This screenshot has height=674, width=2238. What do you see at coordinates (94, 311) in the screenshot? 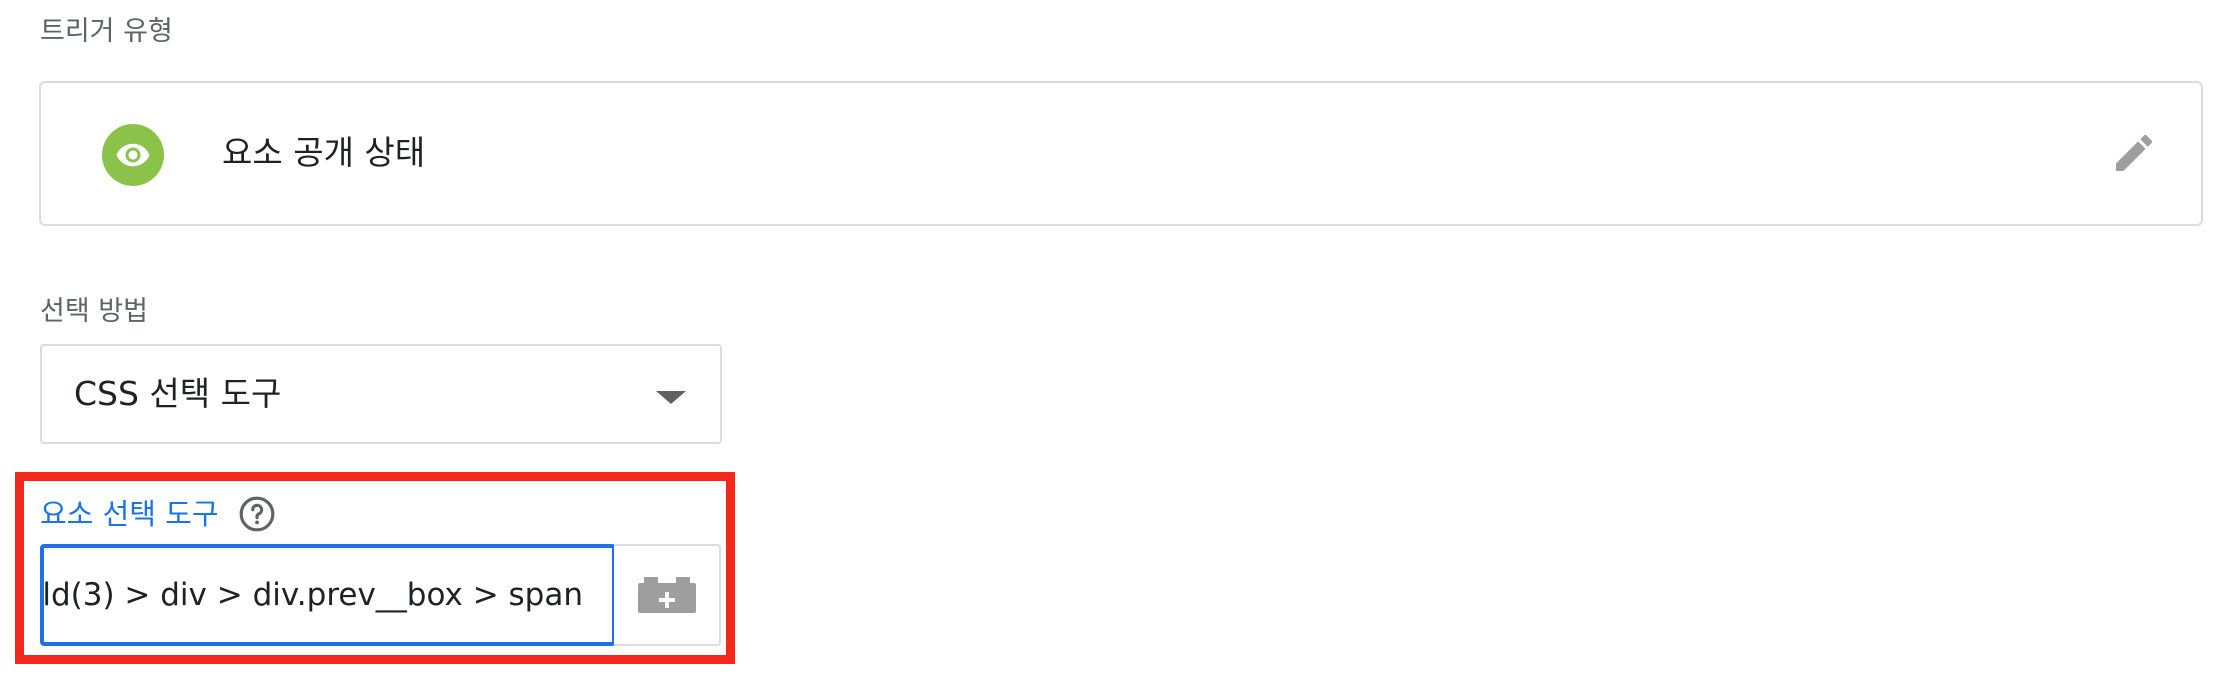
I see `selection-method-label: 선택 방법` at bounding box center [94, 311].